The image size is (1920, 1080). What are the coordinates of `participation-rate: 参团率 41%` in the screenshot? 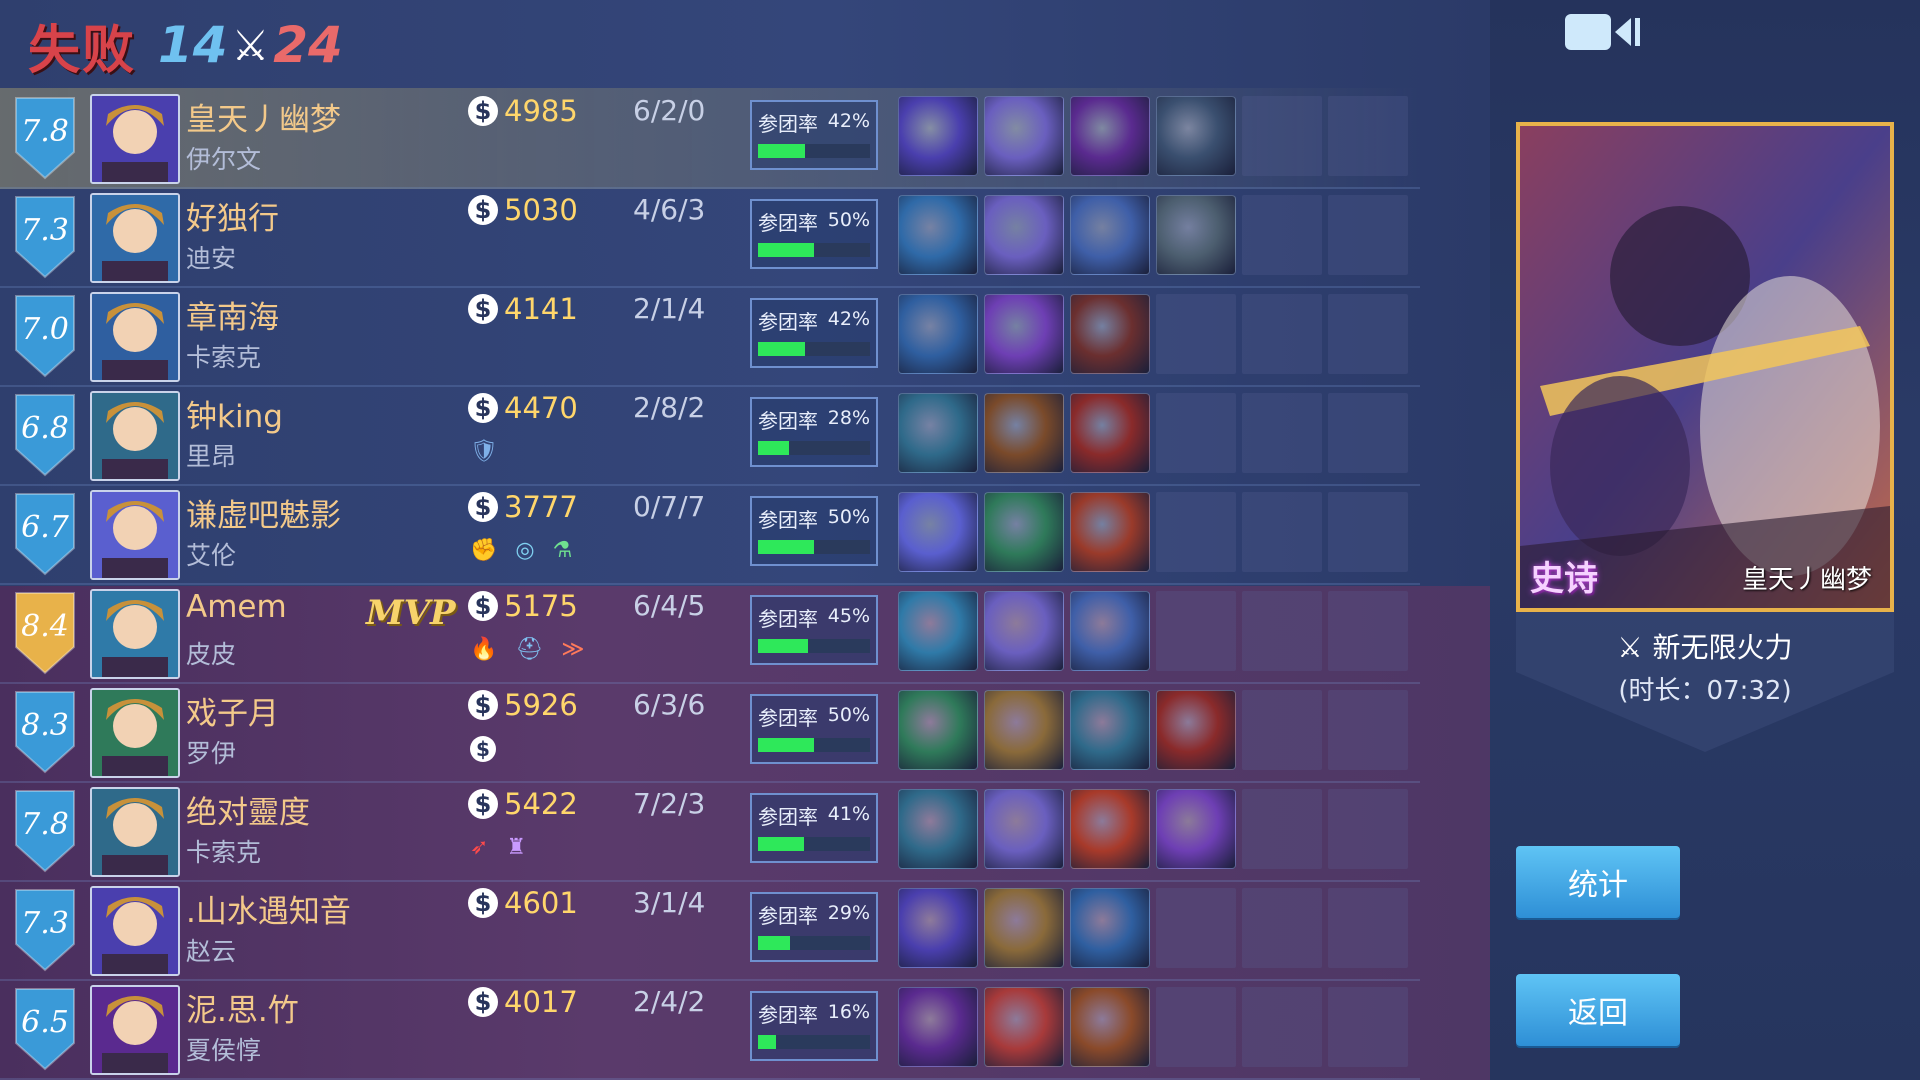 It's located at (814, 828).